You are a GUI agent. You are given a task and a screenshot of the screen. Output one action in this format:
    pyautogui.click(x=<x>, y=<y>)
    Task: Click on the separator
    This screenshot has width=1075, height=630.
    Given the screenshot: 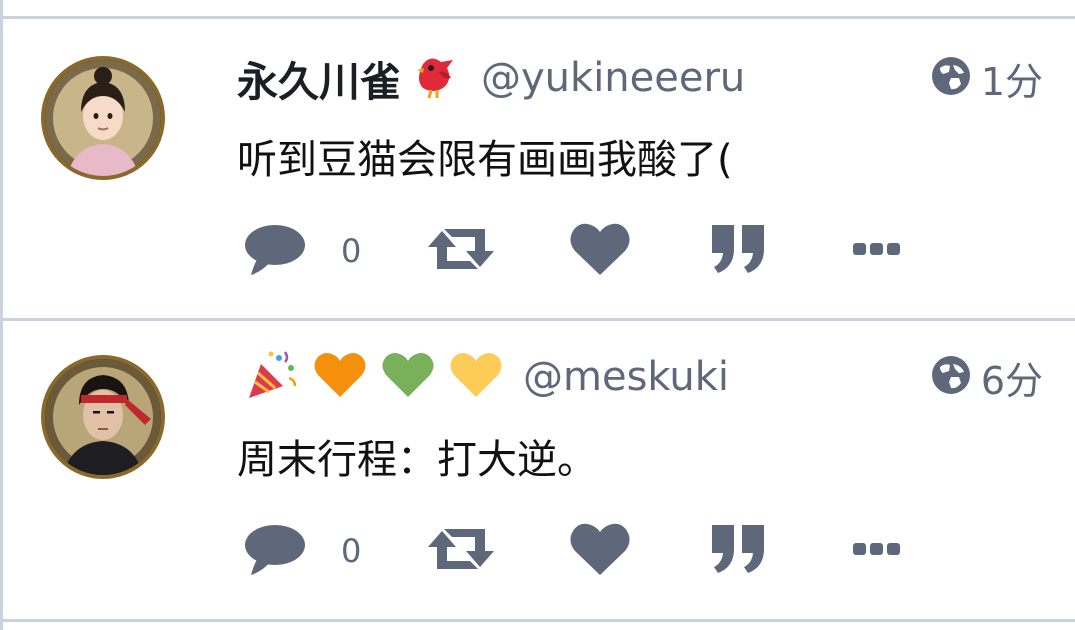 What is the action you would take?
    pyautogui.click(x=539, y=620)
    